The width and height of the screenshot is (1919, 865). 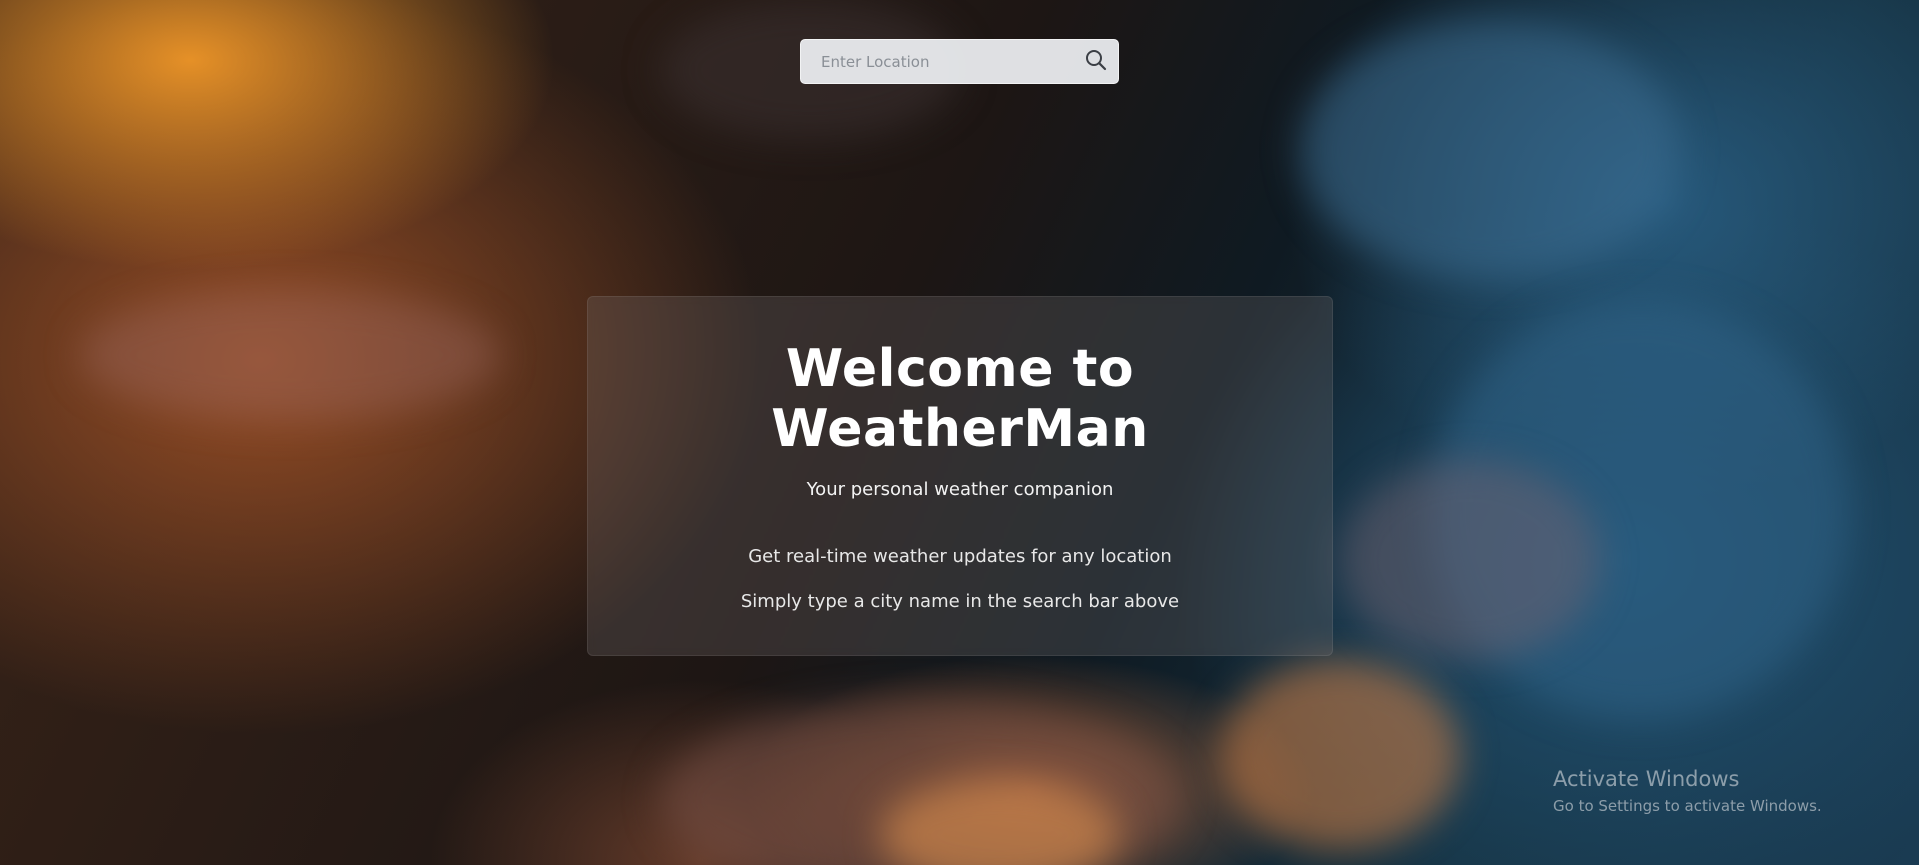 I want to click on welcome-title-line1: Welcome to, so click(x=960, y=369).